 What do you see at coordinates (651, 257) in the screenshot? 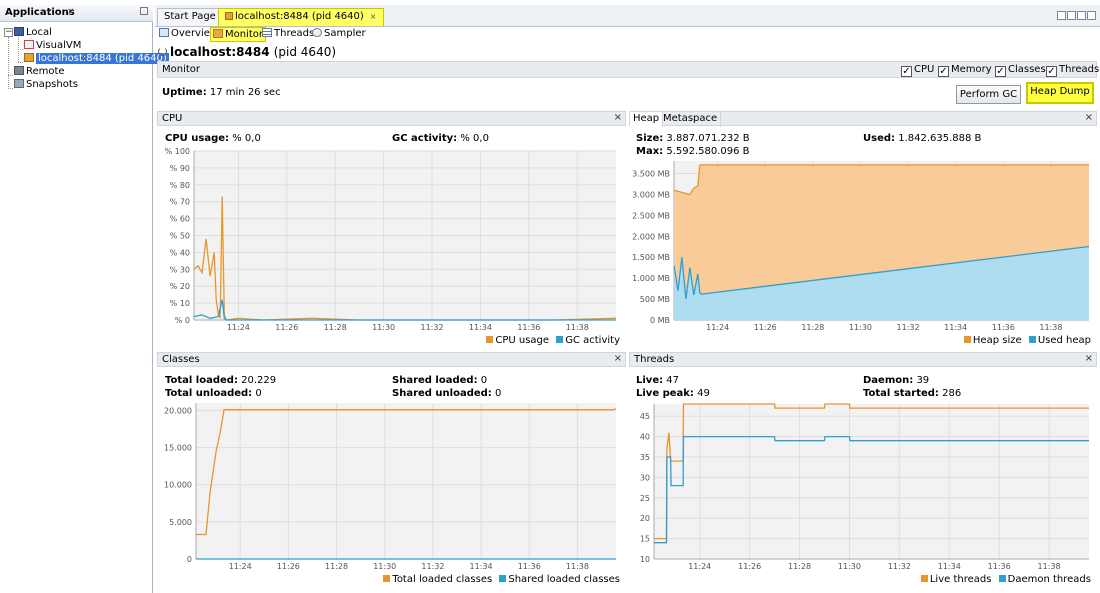
I see `y-tick-label: 1.500 MB` at bounding box center [651, 257].